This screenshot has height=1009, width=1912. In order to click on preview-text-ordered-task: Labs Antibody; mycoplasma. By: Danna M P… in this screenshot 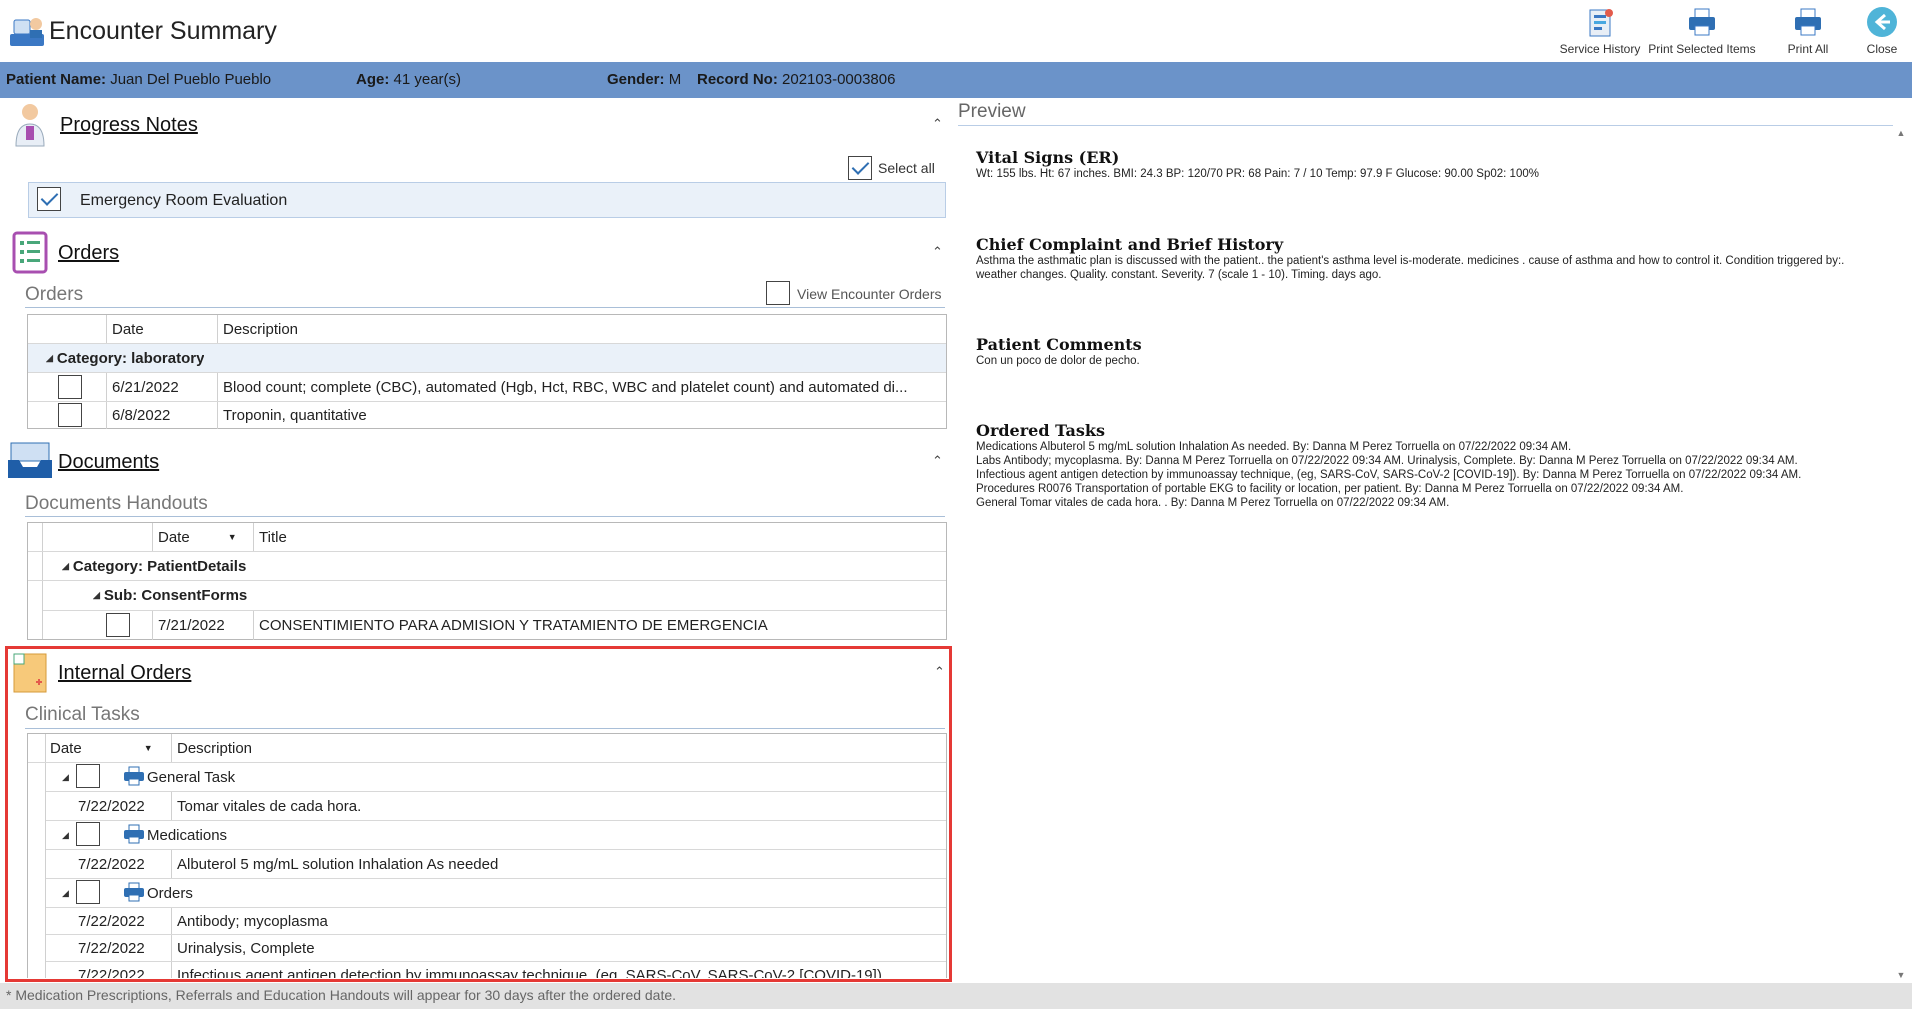, I will do `click(1387, 461)`.